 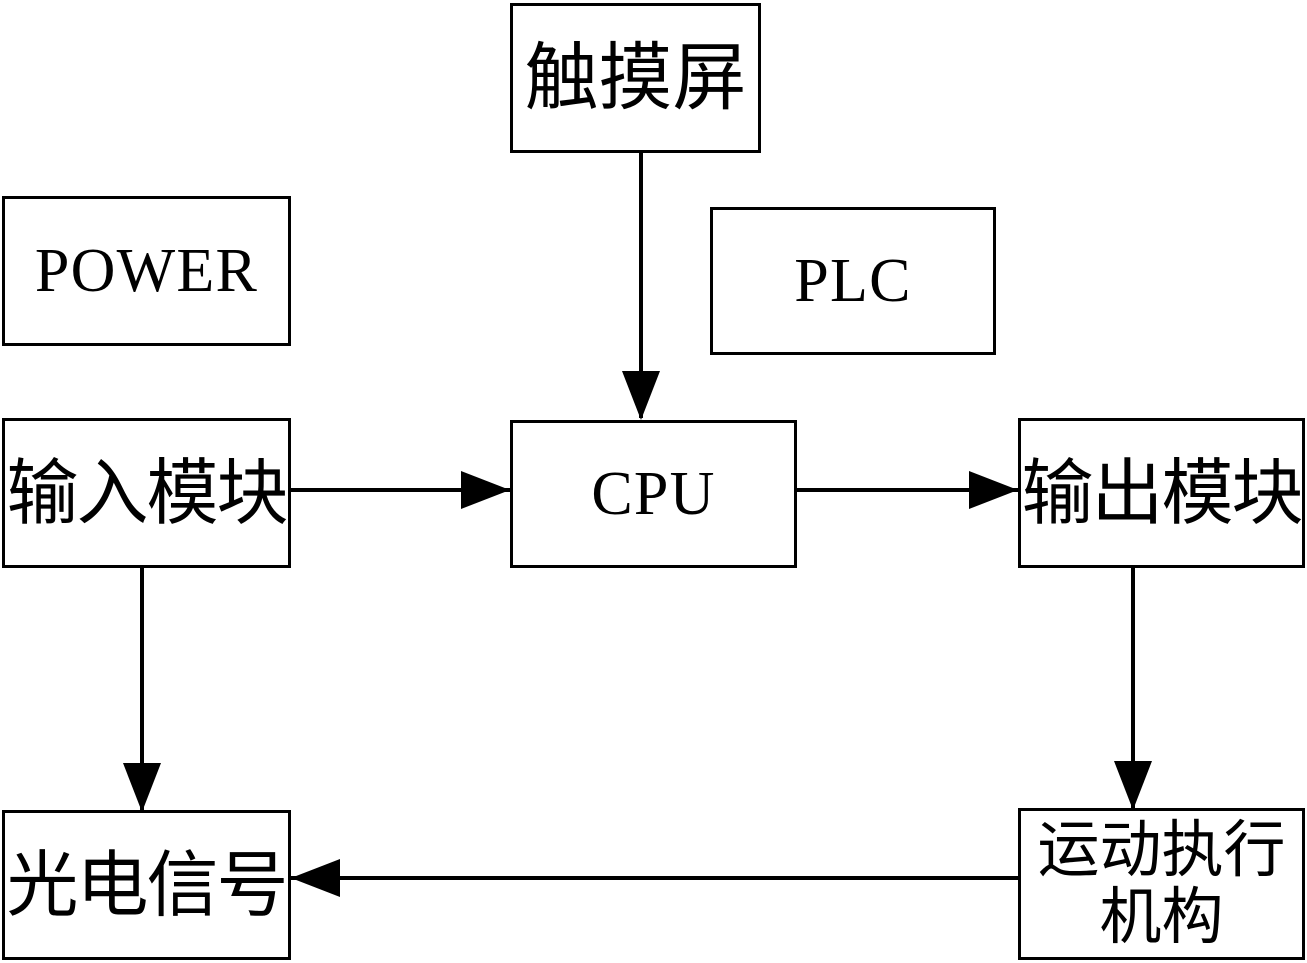 I want to click on node-photoelectric-signal: 光电信号, so click(x=146, y=885).